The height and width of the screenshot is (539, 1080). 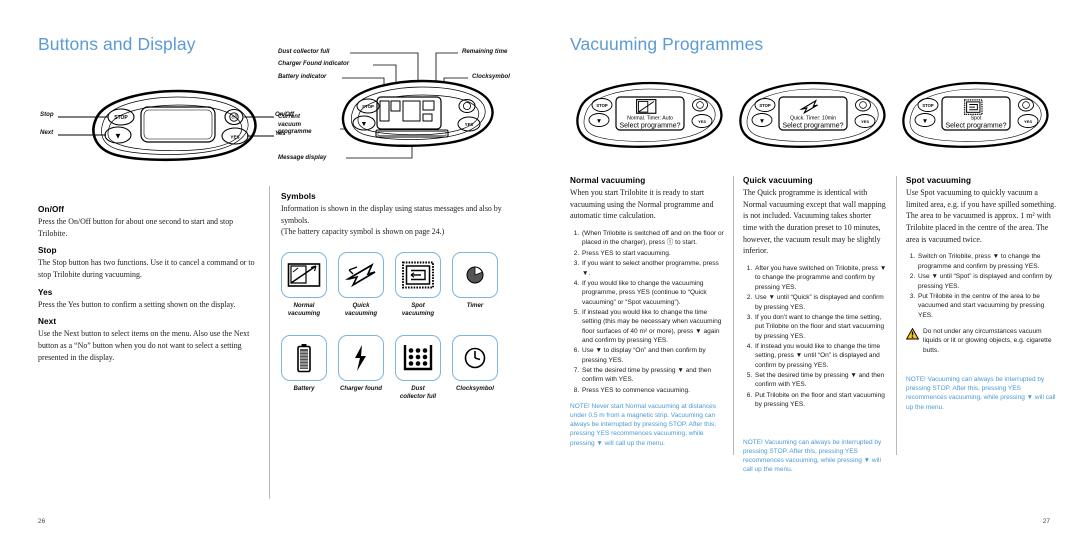 I want to click on trilobite-control-panel-figure: ⏎ STOP ▼ YES Stop Next On/Off Yes, so click(x=167, y=125).